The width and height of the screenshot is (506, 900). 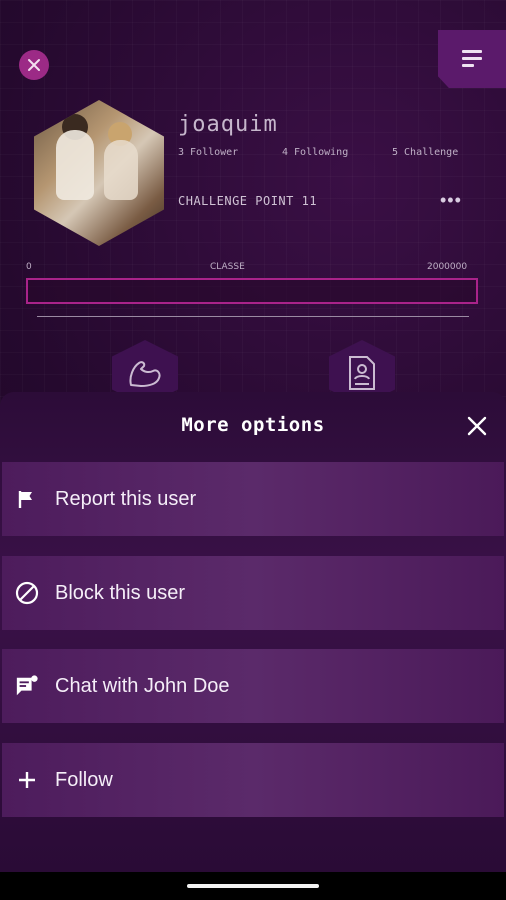 What do you see at coordinates (120, 592) in the screenshot?
I see `block-user-label: Block this user` at bounding box center [120, 592].